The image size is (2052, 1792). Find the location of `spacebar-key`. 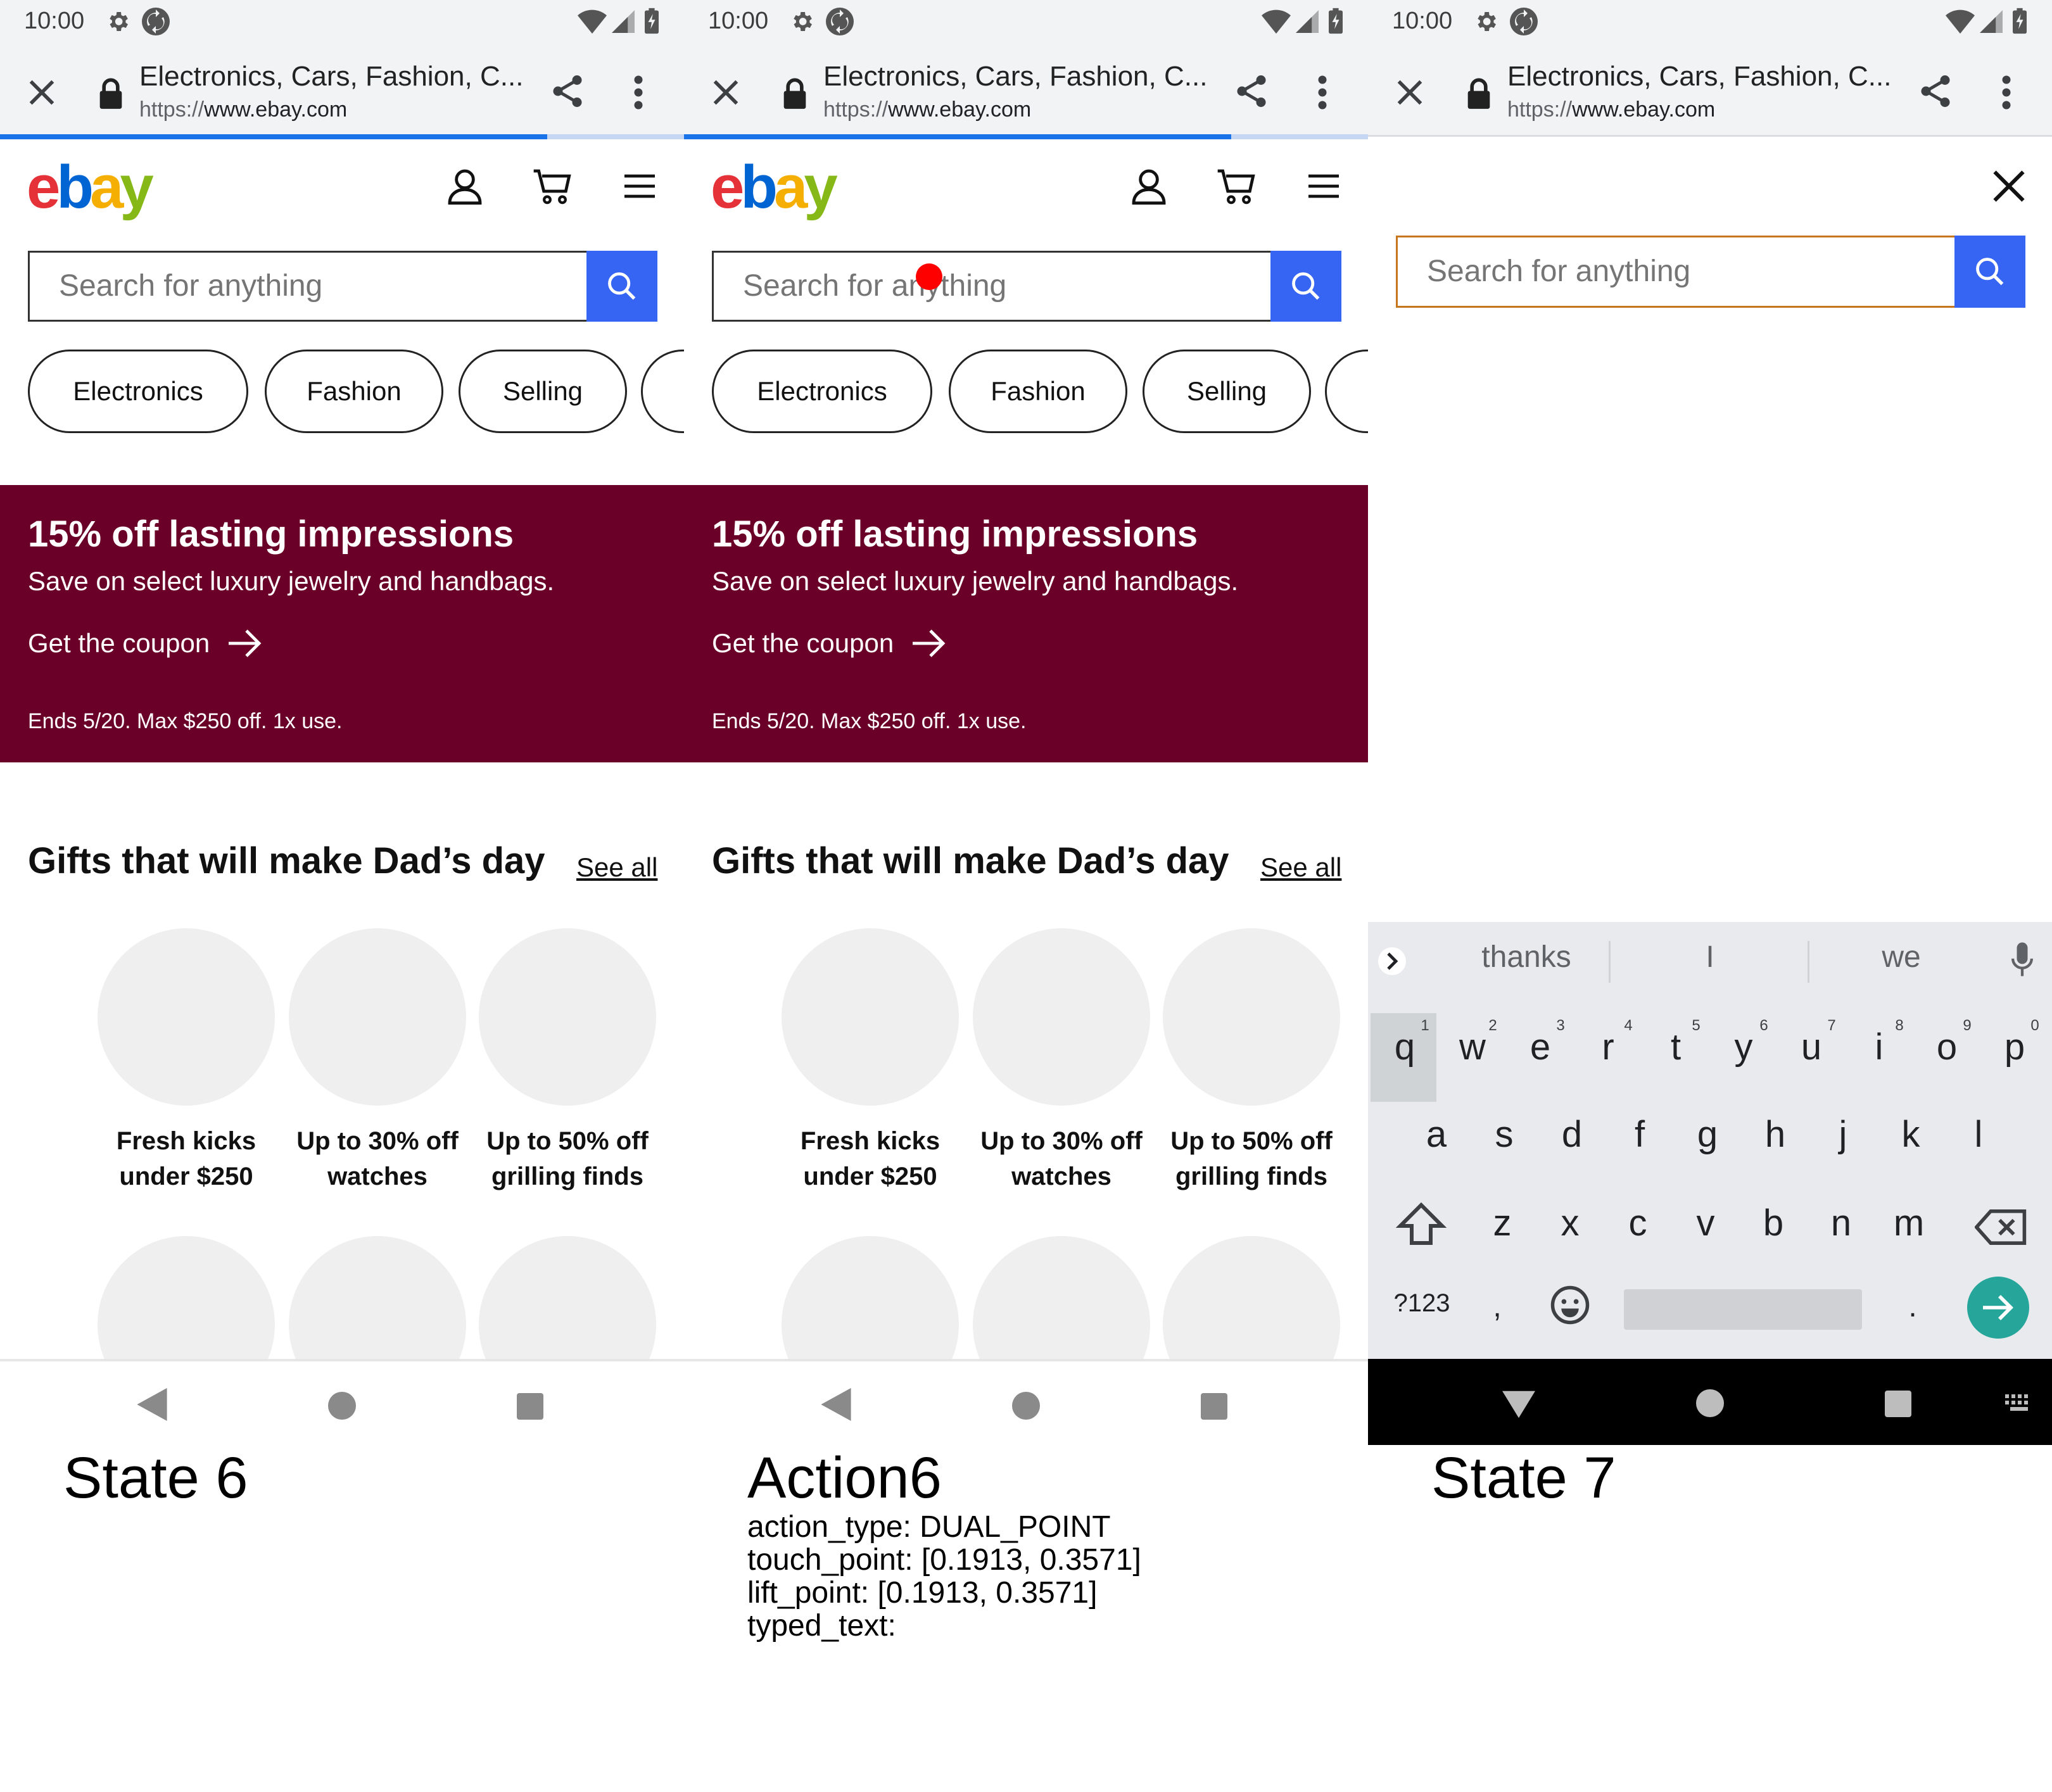

spacebar-key is located at coordinates (1743, 1309).